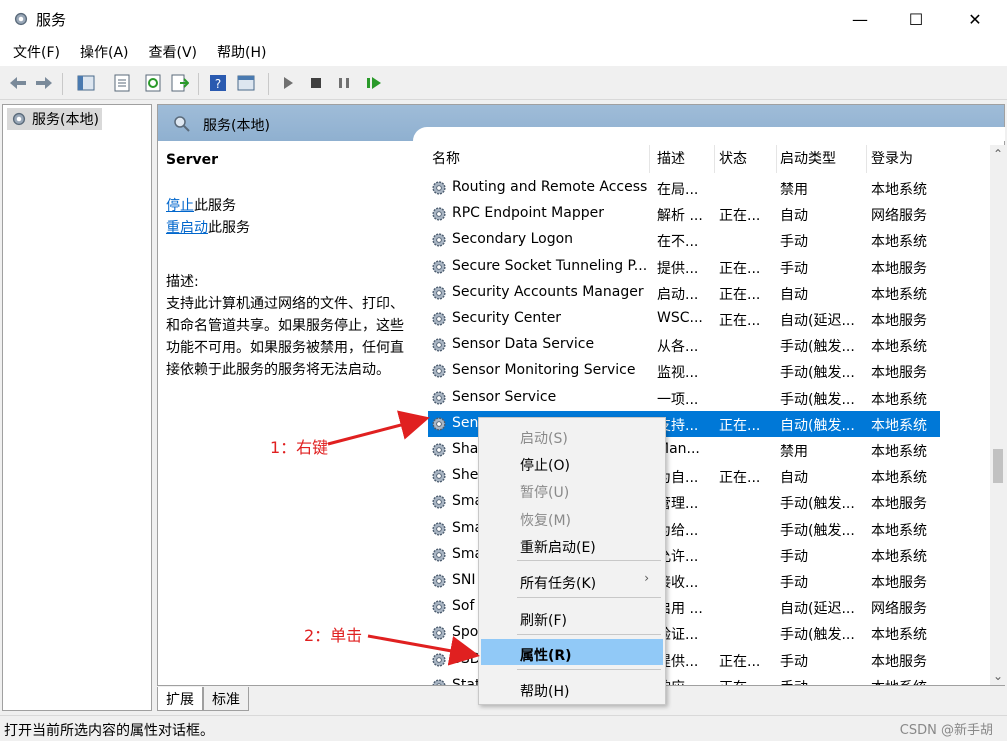  I want to click on back-arrow-icon, so click(18, 83).